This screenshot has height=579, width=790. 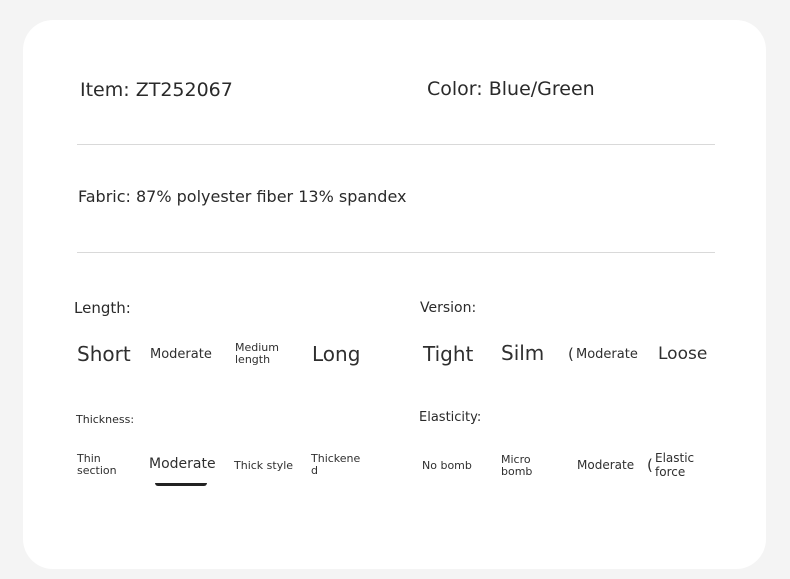 I want to click on thickness-option-thin: Thin section, so click(x=97, y=464).